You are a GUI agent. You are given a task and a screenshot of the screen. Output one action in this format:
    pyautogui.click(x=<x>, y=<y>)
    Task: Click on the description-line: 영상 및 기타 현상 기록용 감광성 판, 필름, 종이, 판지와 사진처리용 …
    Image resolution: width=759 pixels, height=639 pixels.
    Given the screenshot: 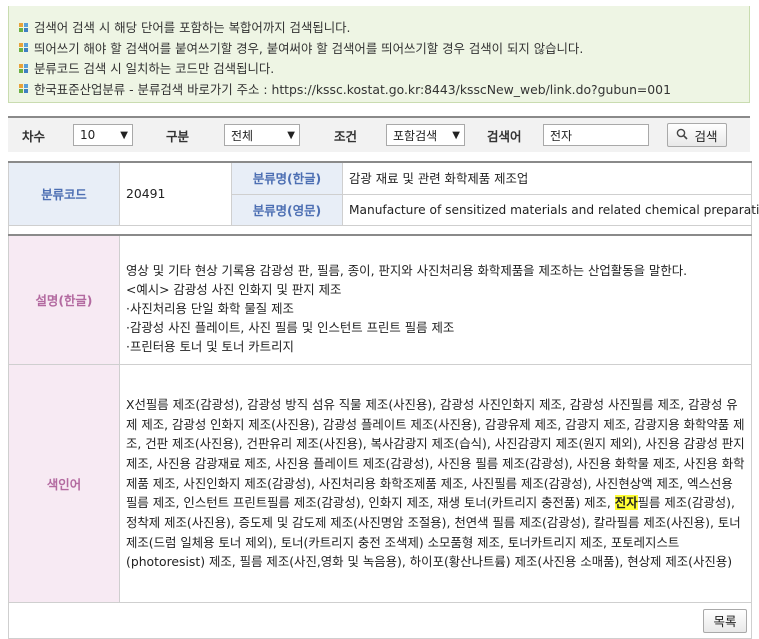 What is the action you would take?
    pyautogui.click(x=407, y=270)
    